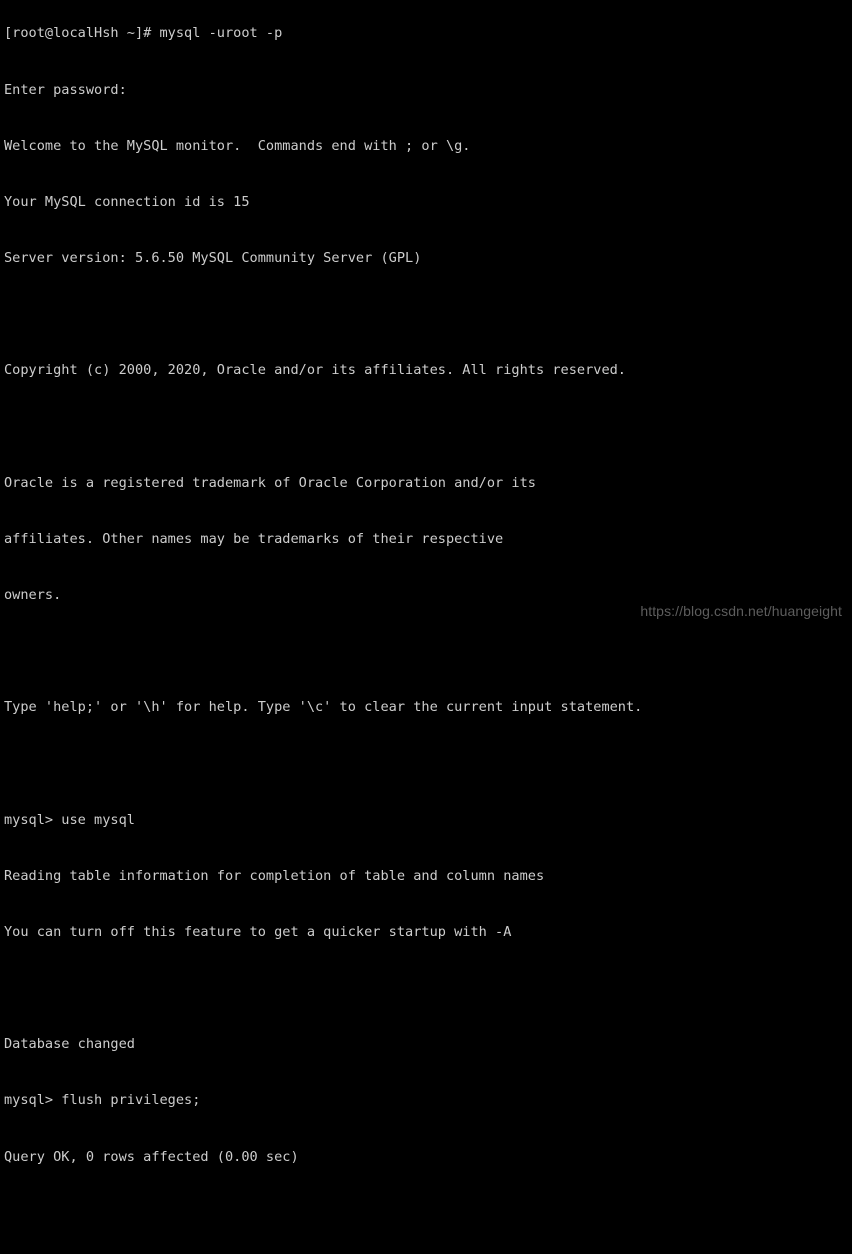 The height and width of the screenshot is (1254, 852). I want to click on terminal-line: [root@localHsh ~]# mysql -uroot -p, so click(143, 33).